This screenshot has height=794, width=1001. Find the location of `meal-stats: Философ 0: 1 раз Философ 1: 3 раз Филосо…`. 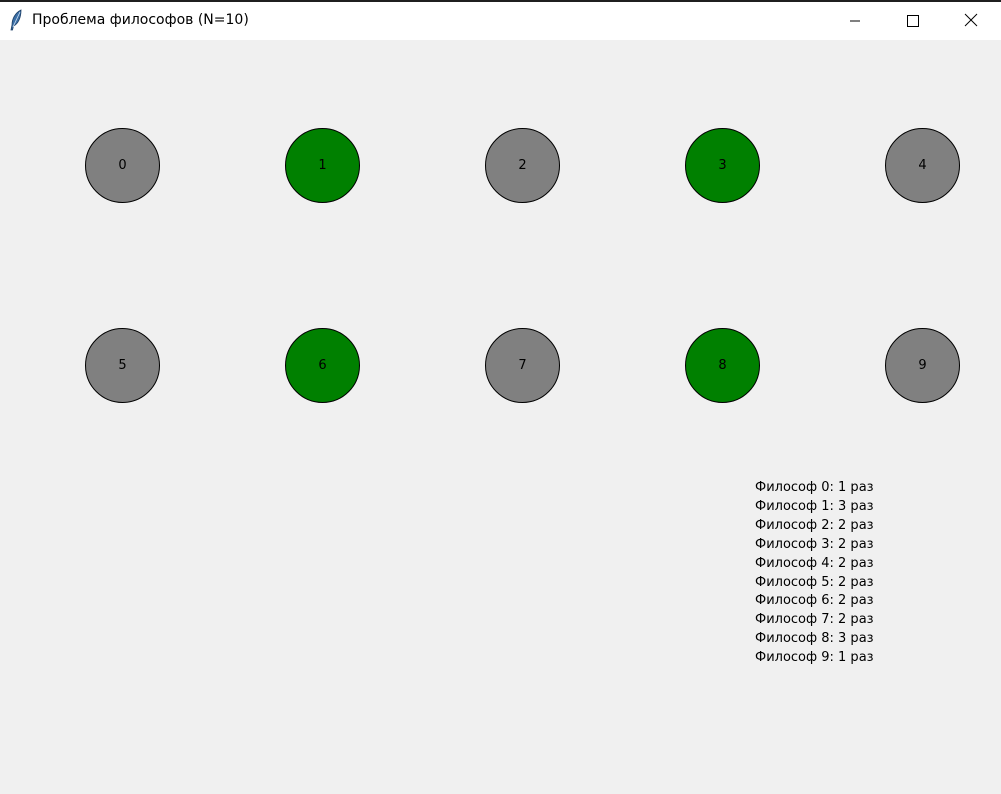

meal-stats: Философ 0: 1 раз Философ 1: 3 раз Филосо… is located at coordinates (814, 573).